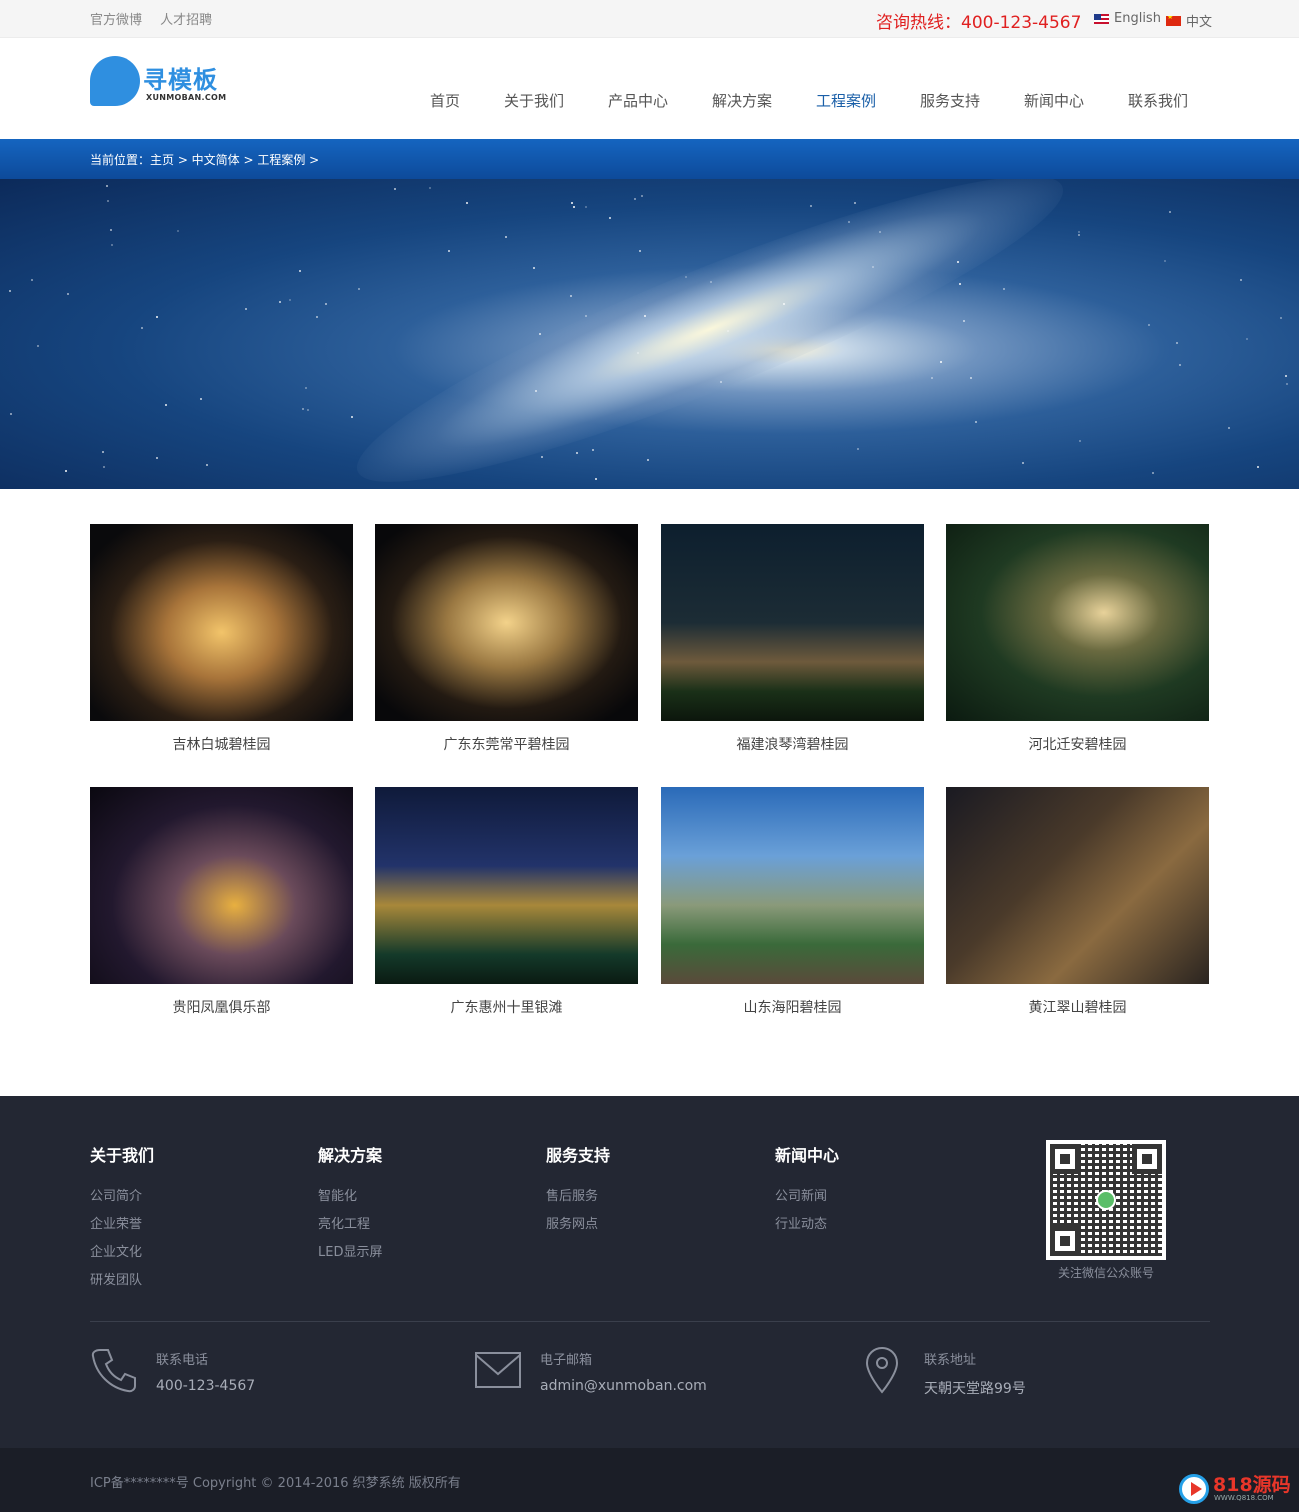 The width and height of the screenshot is (1299, 1512). Describe the element at coordinates (122, 1154) in the screenshot. I see `footer-col-title: 关于我们` at that location.